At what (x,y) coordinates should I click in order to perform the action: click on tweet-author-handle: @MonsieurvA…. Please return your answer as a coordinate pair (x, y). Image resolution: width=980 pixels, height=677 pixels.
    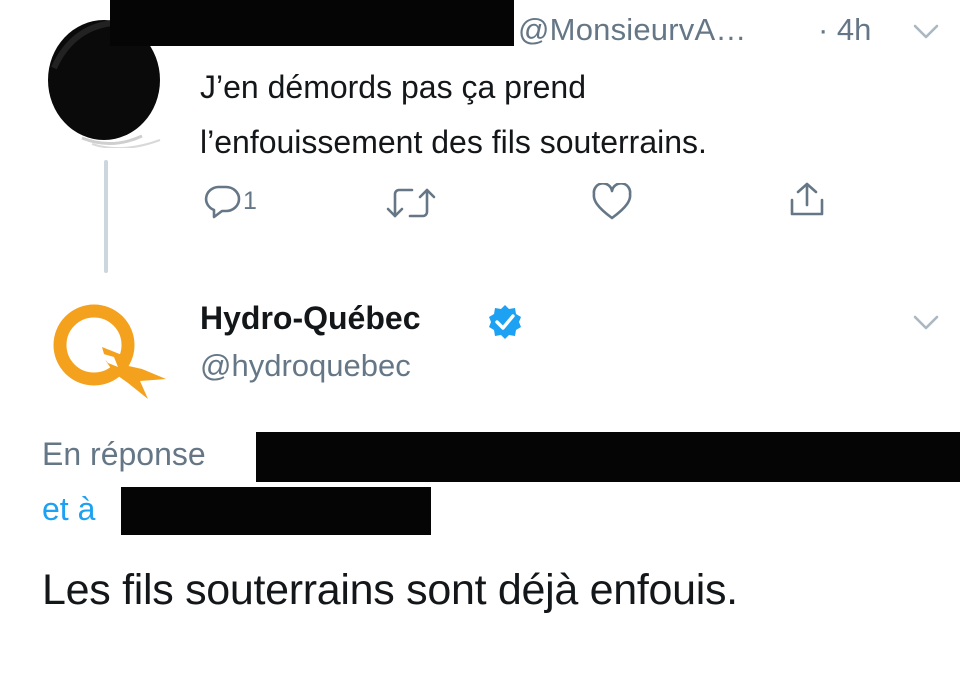
    Looking at the image, I should click on (632, 30).